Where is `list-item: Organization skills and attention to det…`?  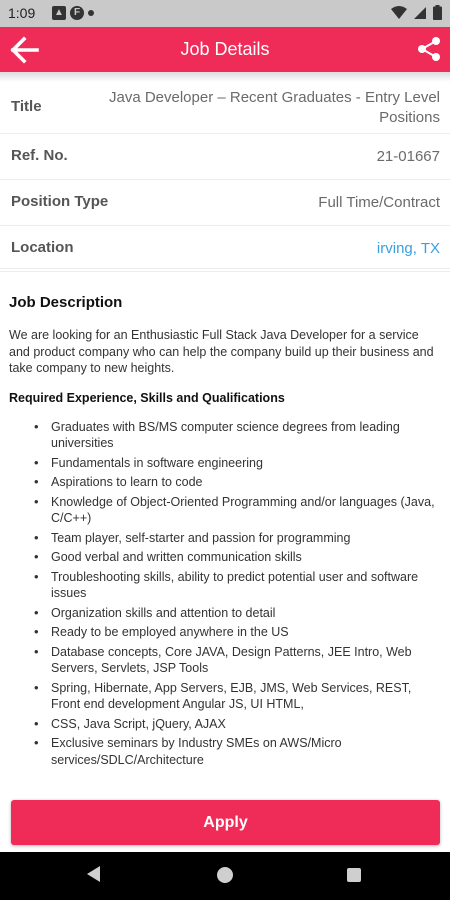 list-item: Organization skills and attention to det… is located at coordinates (236, 613).